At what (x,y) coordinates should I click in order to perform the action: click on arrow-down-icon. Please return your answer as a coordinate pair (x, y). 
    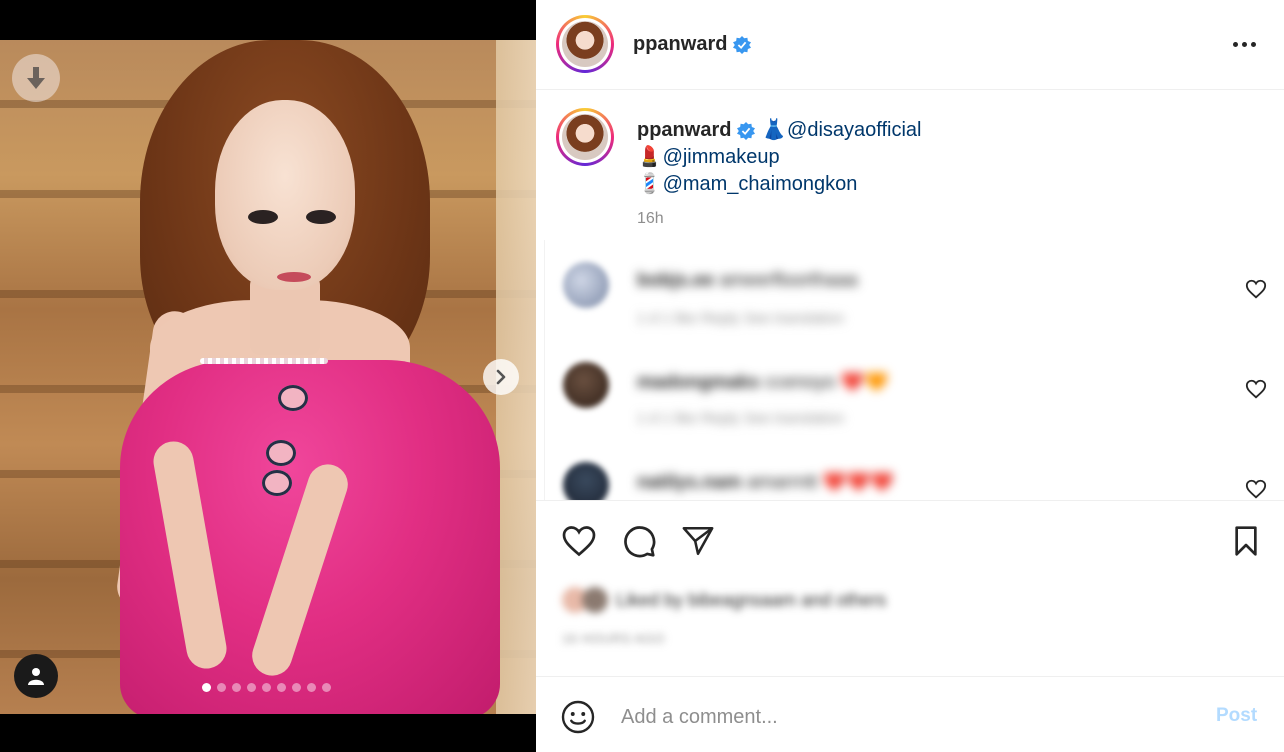
    Looking at the image, I should click on (36, 78).